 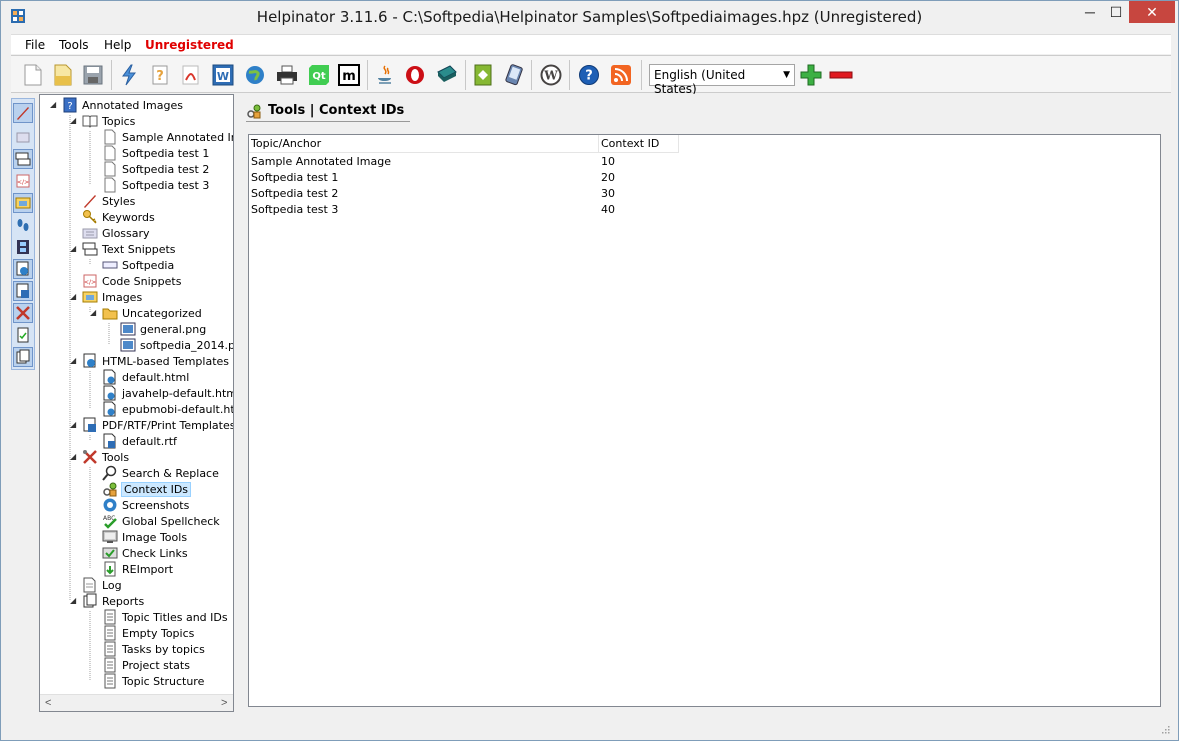 What do you see at coordinates (113, 601) in the screenshot?
I see `tree-item: Reports` at bounding box center [113, 601].